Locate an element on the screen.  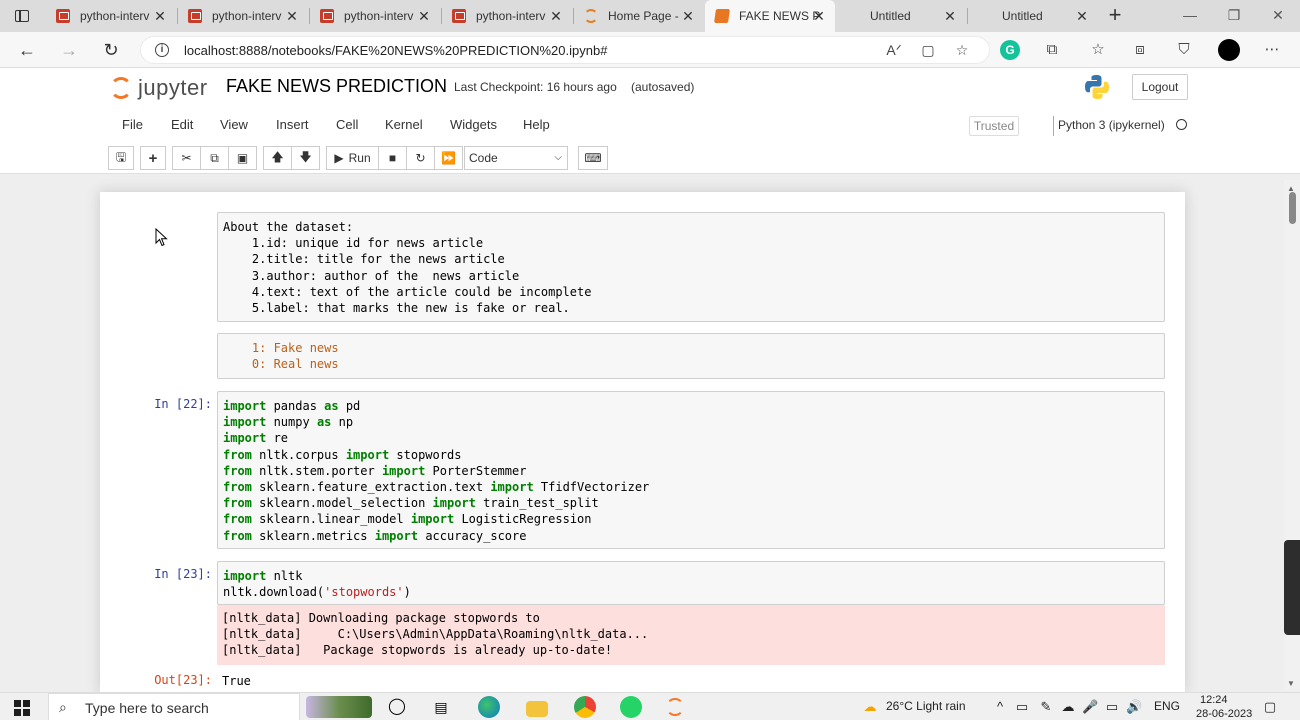
file-explorer-icon is located at coordinates (537, 709).